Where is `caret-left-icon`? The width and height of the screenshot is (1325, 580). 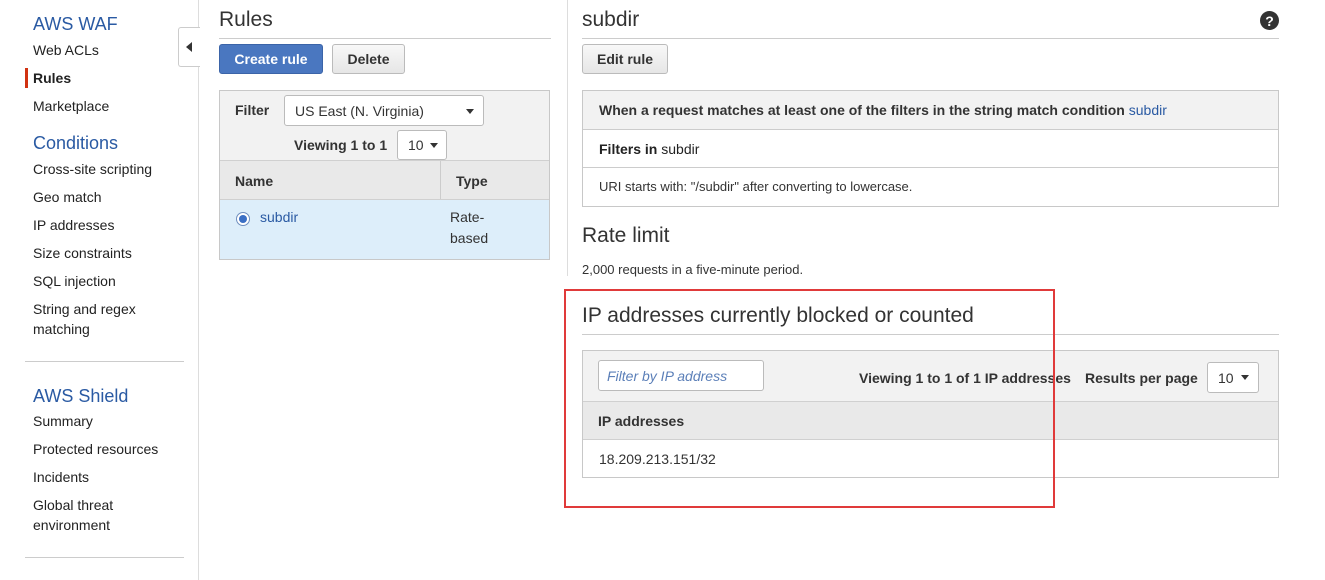
caret-left-icon is located at coordinates (189, 47).